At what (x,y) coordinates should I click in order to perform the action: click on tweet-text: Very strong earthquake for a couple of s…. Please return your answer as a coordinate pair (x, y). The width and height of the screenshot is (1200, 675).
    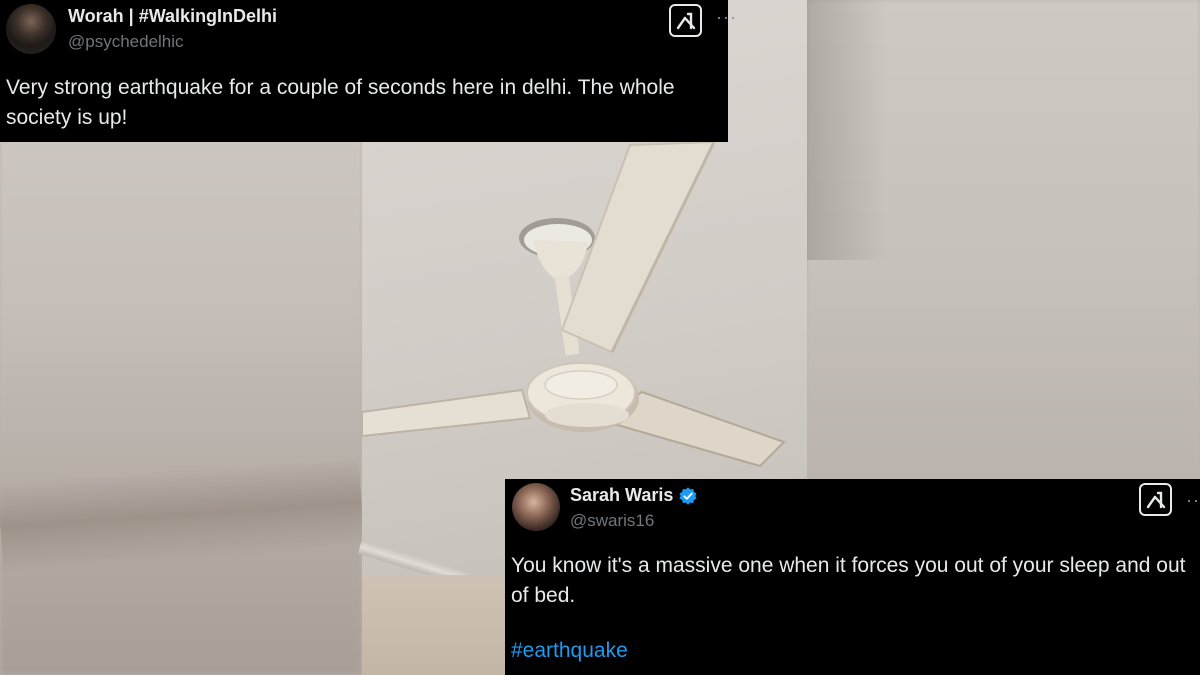
    Looking at the image, I should click on (340, 102).